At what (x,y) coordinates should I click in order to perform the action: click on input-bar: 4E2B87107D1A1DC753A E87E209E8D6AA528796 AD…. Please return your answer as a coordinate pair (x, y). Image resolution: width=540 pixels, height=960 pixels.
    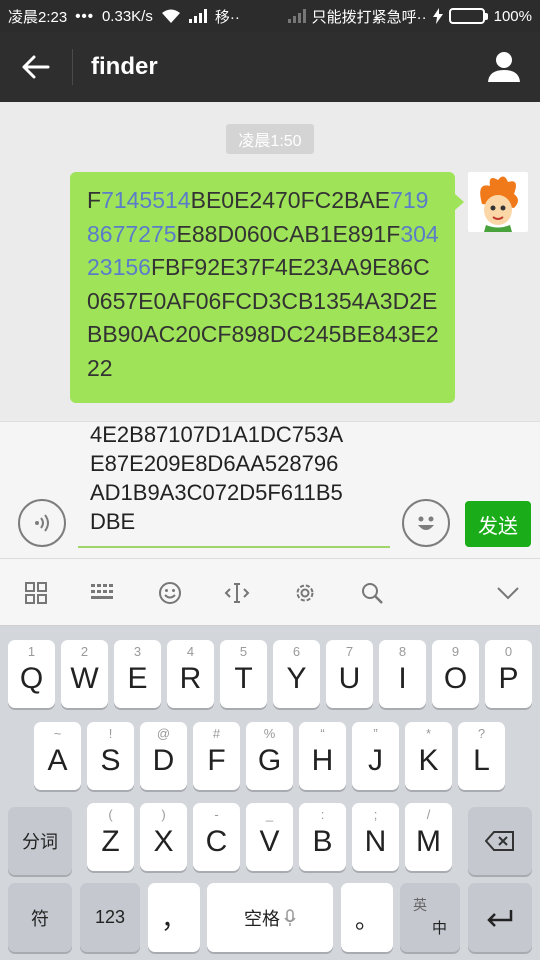
    Looking at the image, I should click on (270, 489).